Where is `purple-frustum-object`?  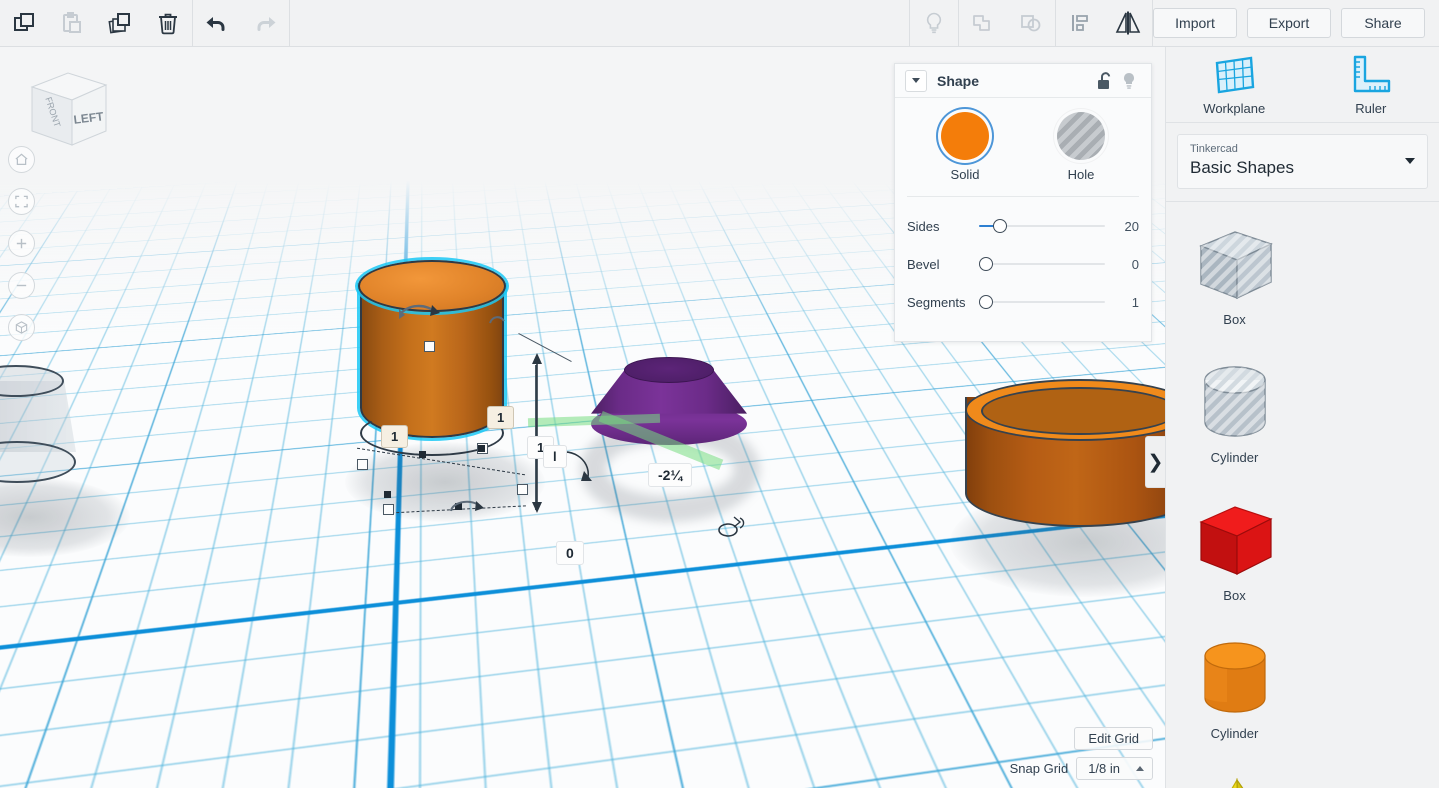
purple-frustum-object is located at coordinates (669, 403).